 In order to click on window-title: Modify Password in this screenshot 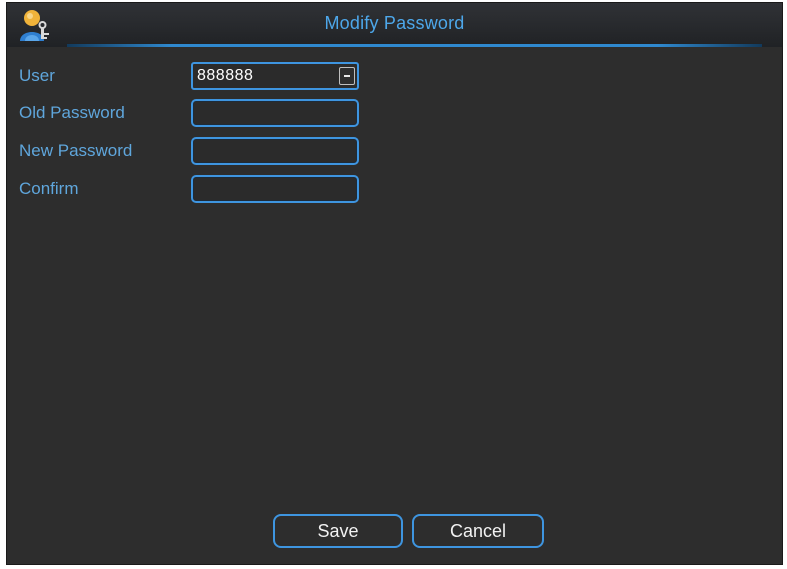, I will do `click(394, 23)`.